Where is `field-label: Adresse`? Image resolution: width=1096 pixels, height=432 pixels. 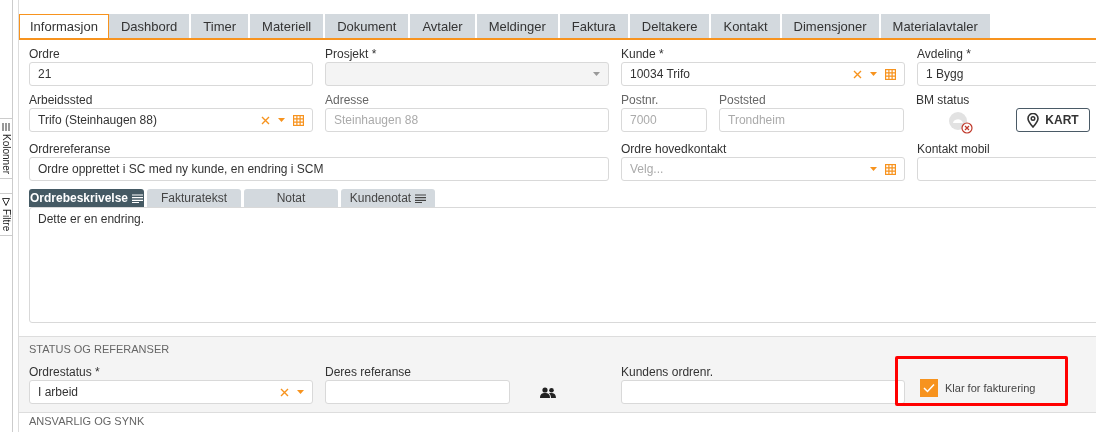 field-label: Adresse is located at coordinates (348, 100).